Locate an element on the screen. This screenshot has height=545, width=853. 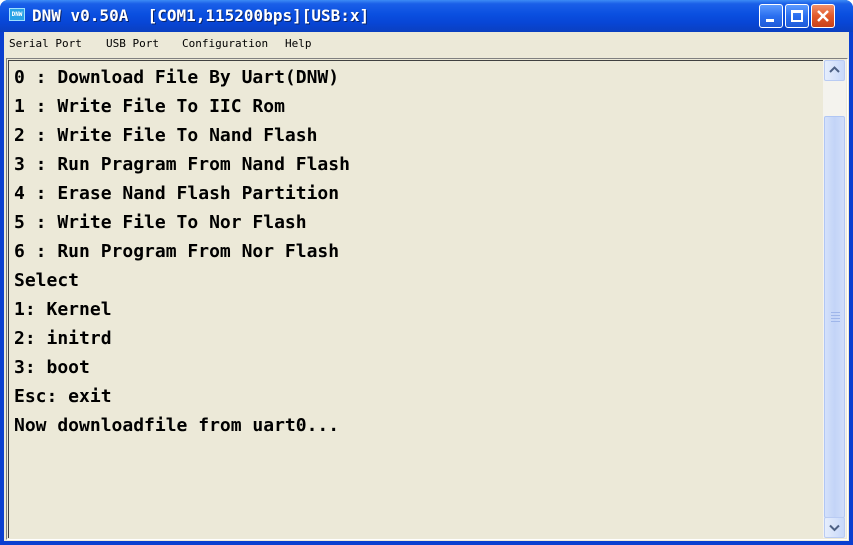
scroll-up-button is located at coordinates (834, 70).